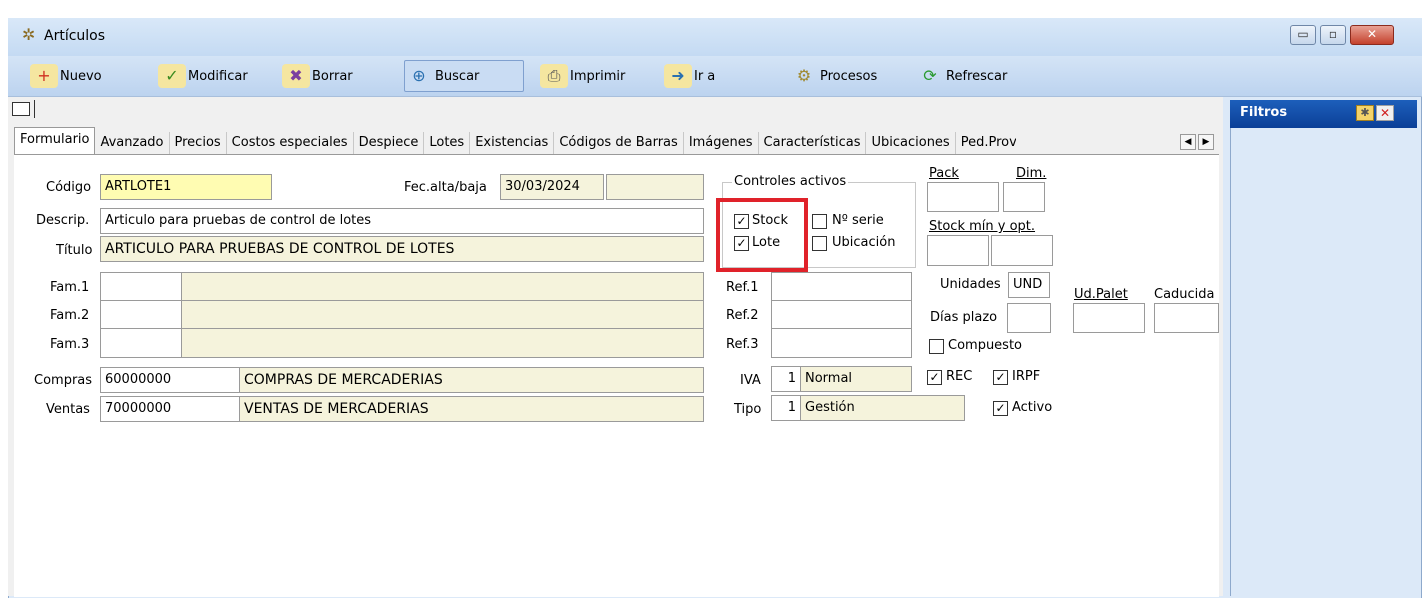  What do you see at coordinates (742, 287) in the screenshot?
I see `ref1-label: Ref.1` at bounding box center [742, 287].